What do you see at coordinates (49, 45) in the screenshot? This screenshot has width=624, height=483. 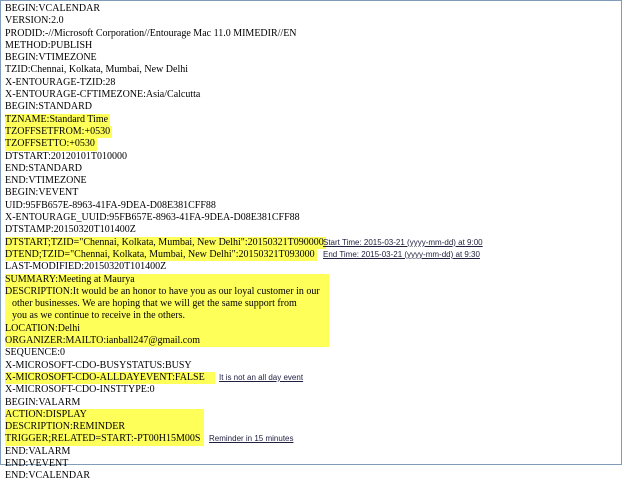 I see `code-text: METHOD:PUBLISH` at bounding box center [49, 45].